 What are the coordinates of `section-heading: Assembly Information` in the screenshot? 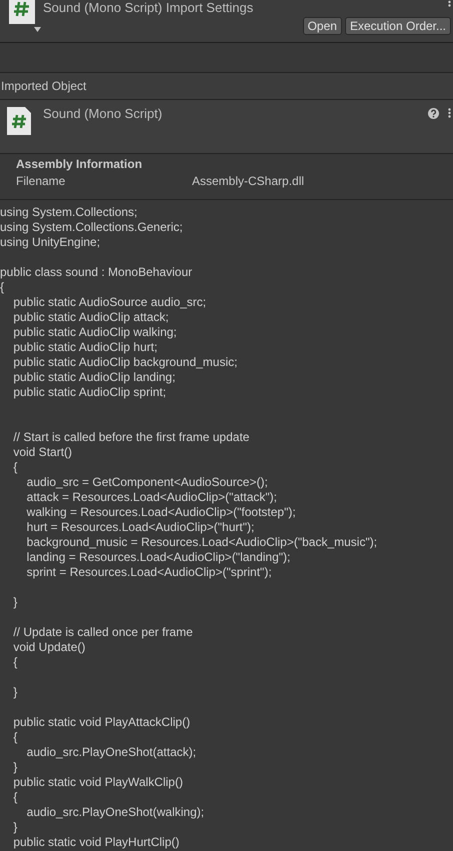 It's located at (80, 164).